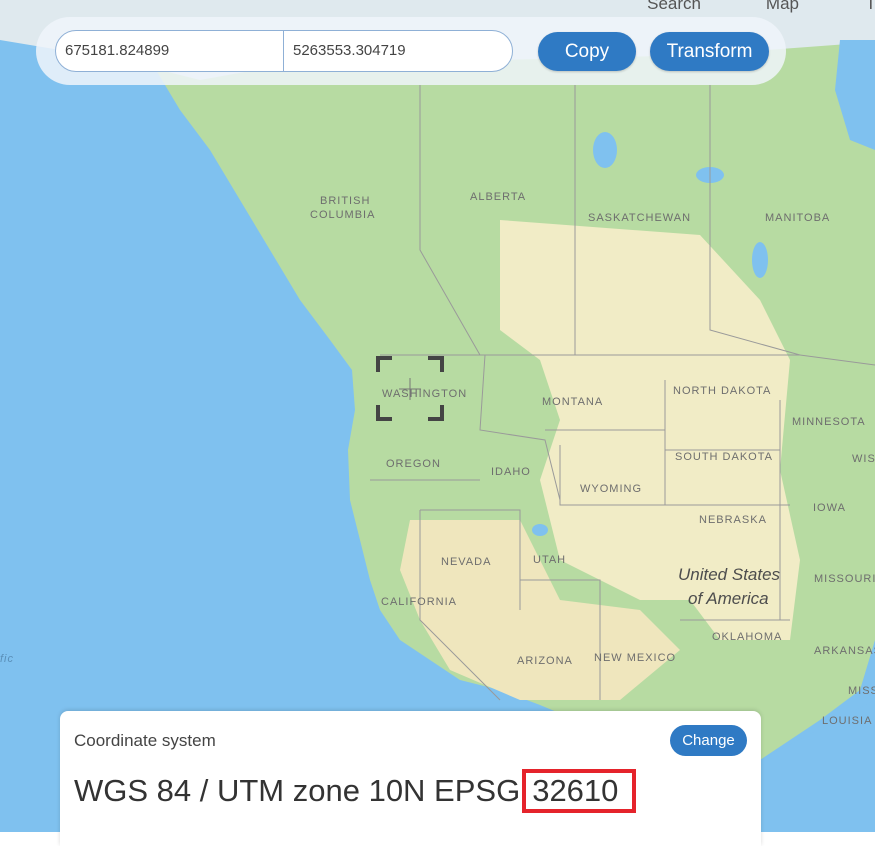 The height and width of the screenshot is (846, 890). I want to click on map-label: MISS, so click(861, 691).